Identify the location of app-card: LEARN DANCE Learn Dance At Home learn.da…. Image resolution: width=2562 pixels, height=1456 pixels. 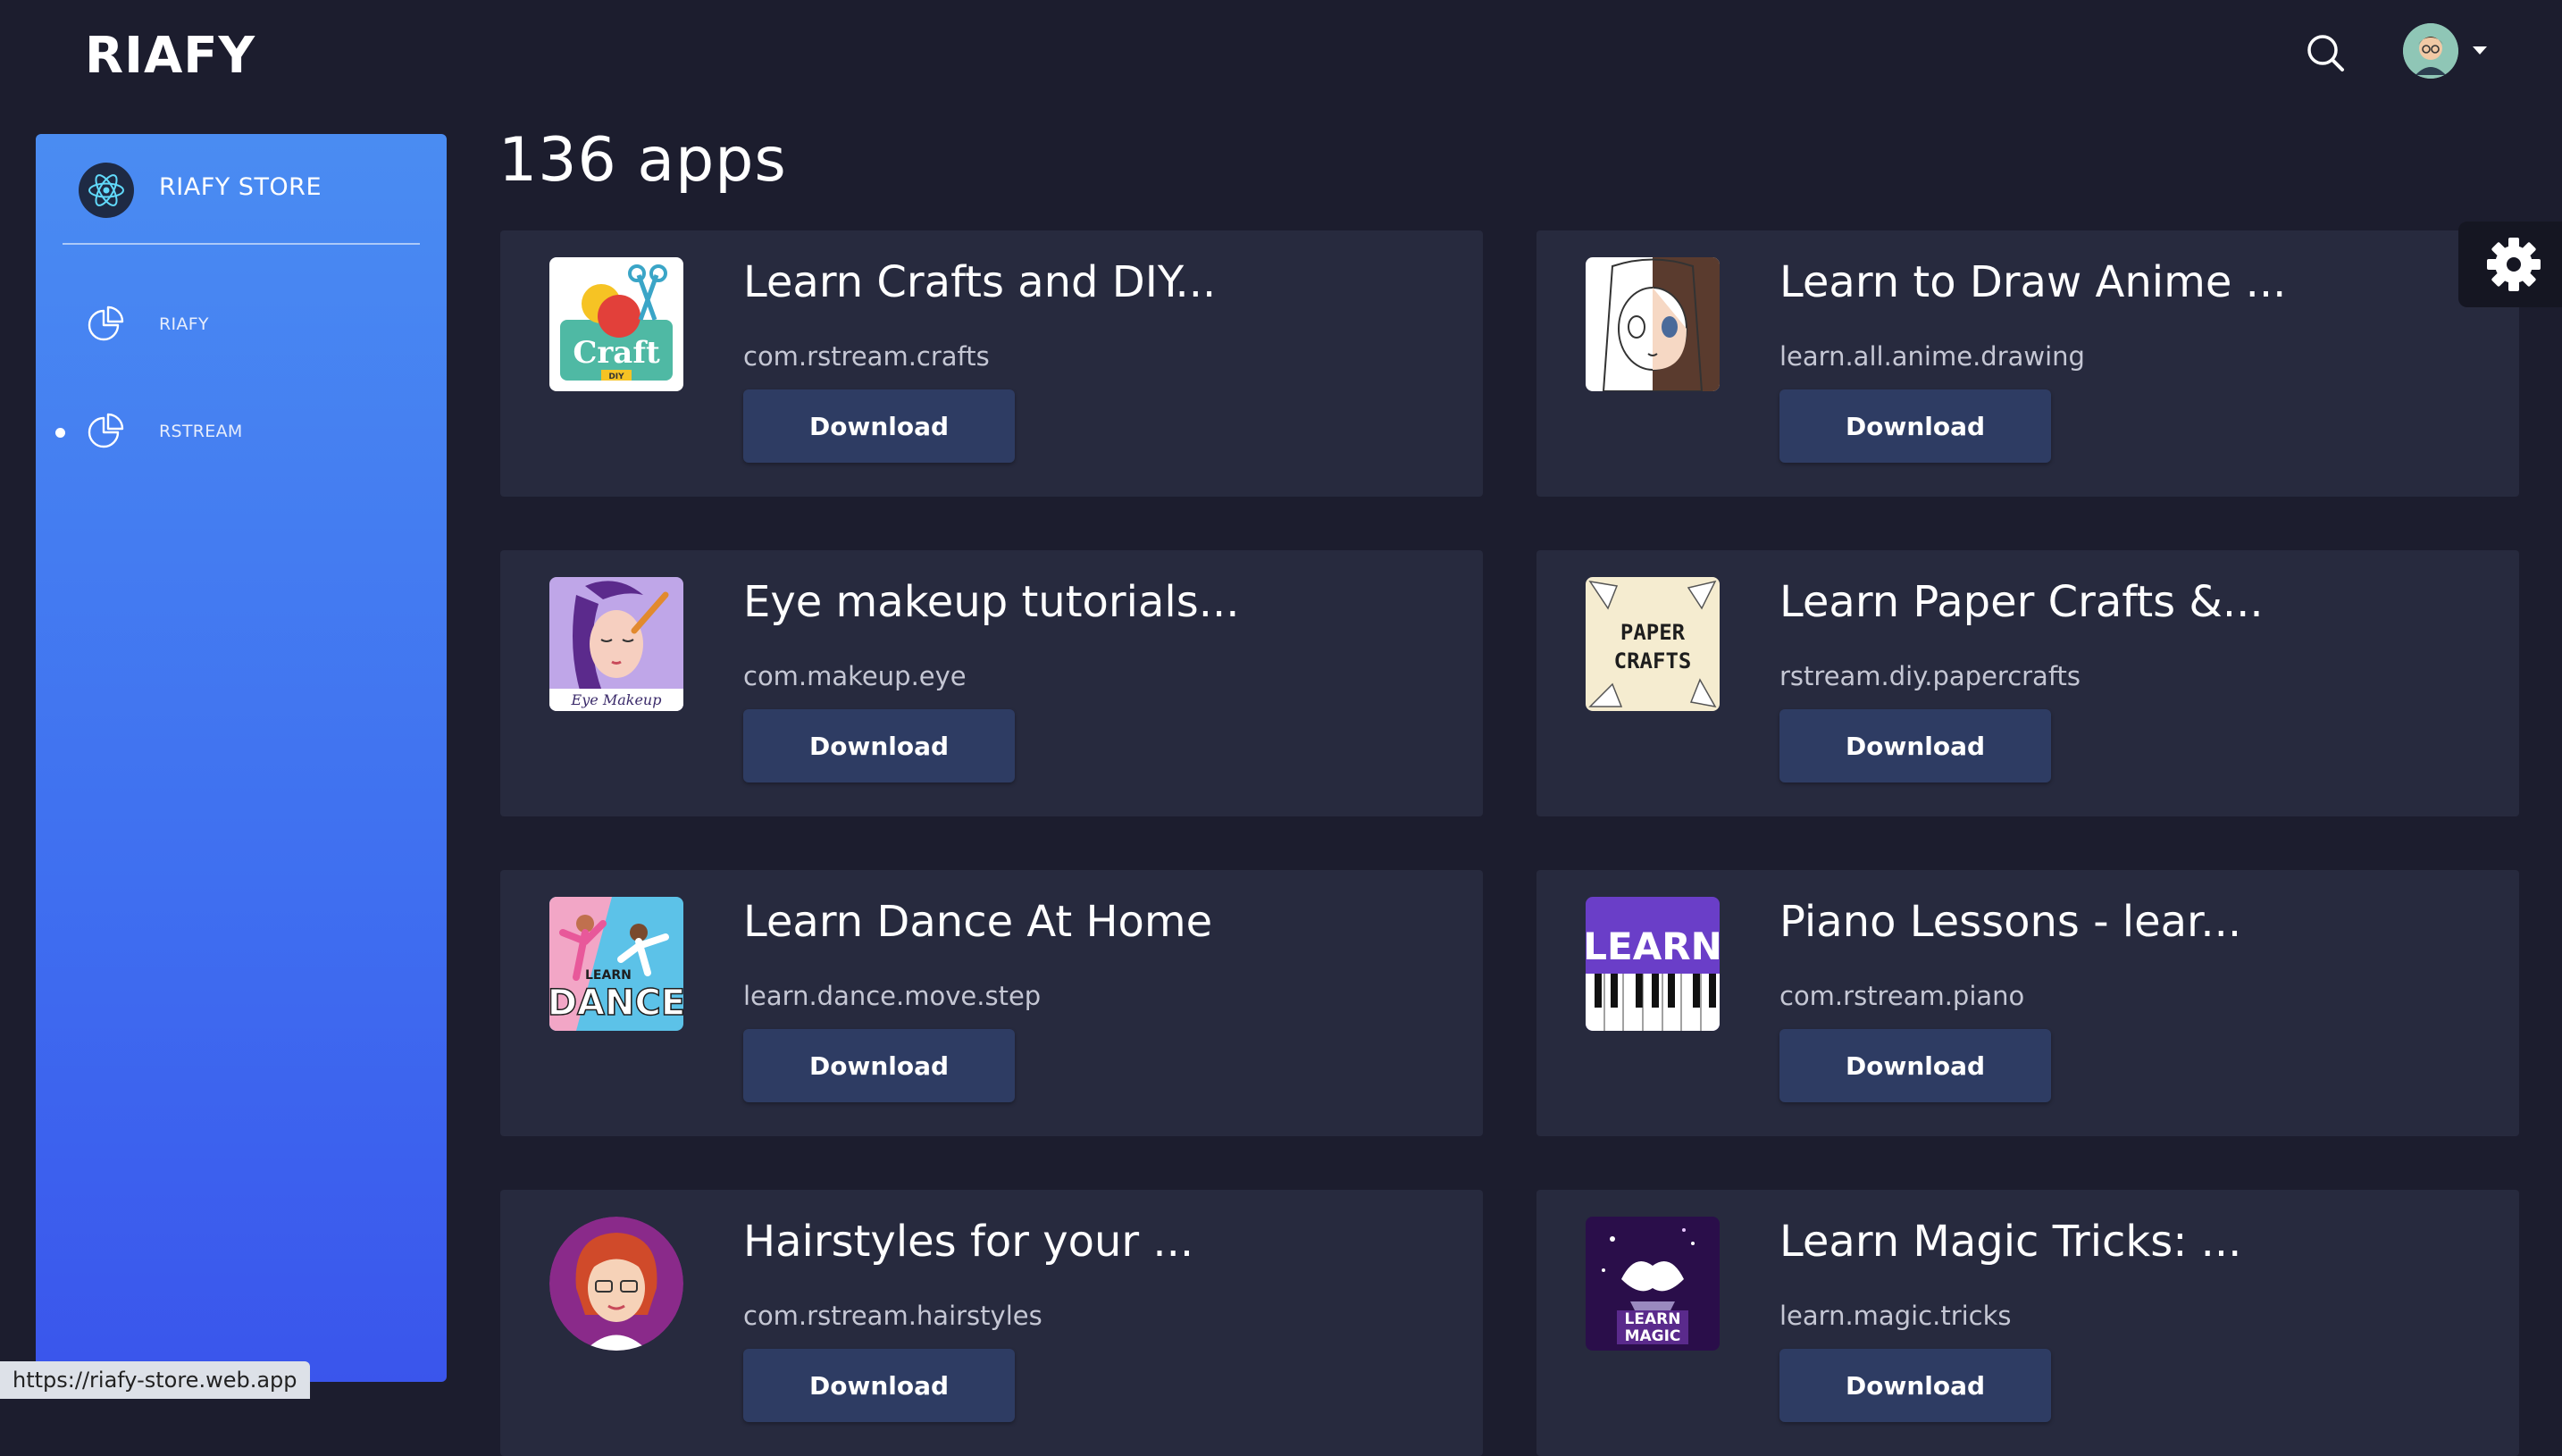
(991, 1003).